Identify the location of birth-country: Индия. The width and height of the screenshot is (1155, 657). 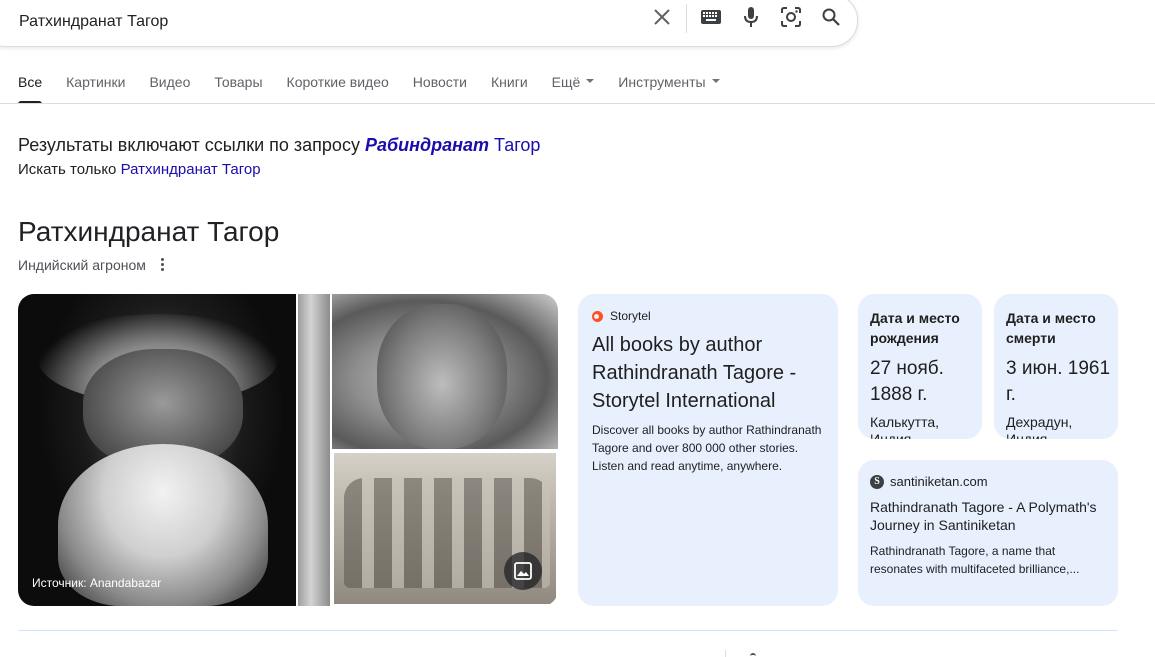
(891, 435).